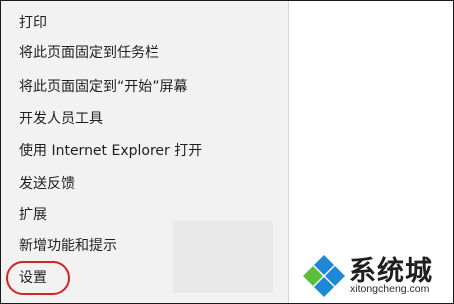 The width and height of the screenshot is (454, 304). I want to click on menu-item-open-with-ie: 使用 Internet Explorer 打开, so click(144, 151).